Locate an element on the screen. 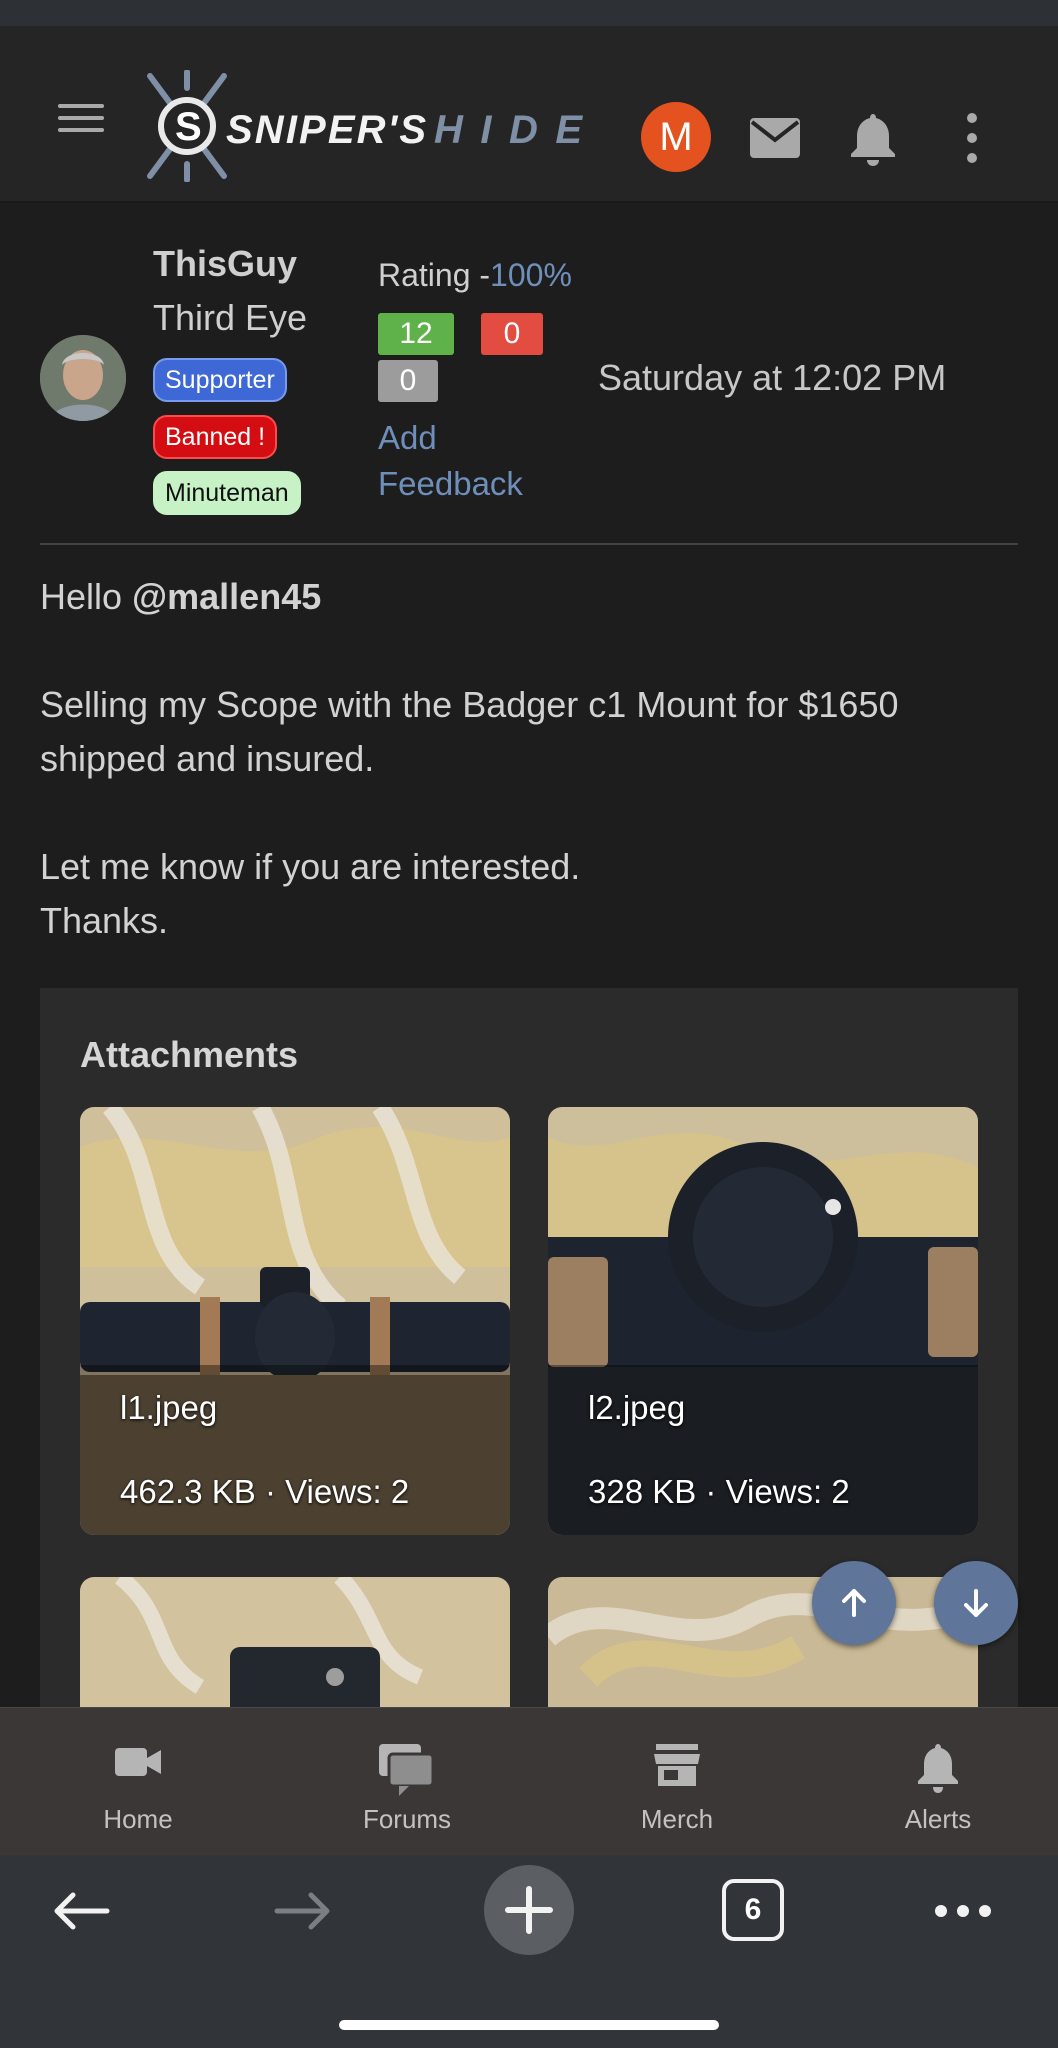 Image resolution: width=1058 pixels, height=2048 pixels. nav-label: Forums is located at coordinates (407, 1819).